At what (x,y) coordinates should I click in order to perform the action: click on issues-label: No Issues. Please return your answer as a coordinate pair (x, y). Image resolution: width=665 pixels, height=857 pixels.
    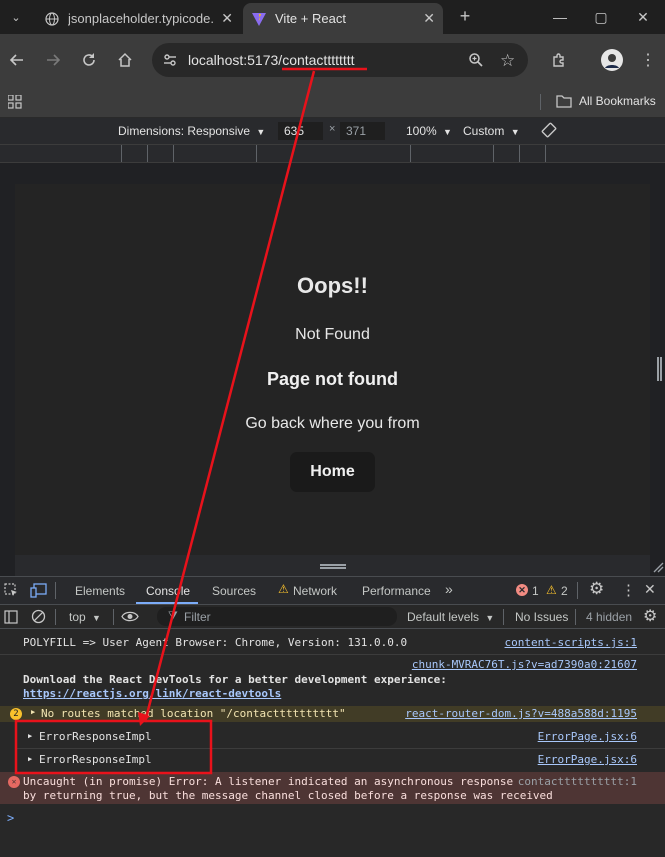
    Looking at the image, I should click on (541, 617).